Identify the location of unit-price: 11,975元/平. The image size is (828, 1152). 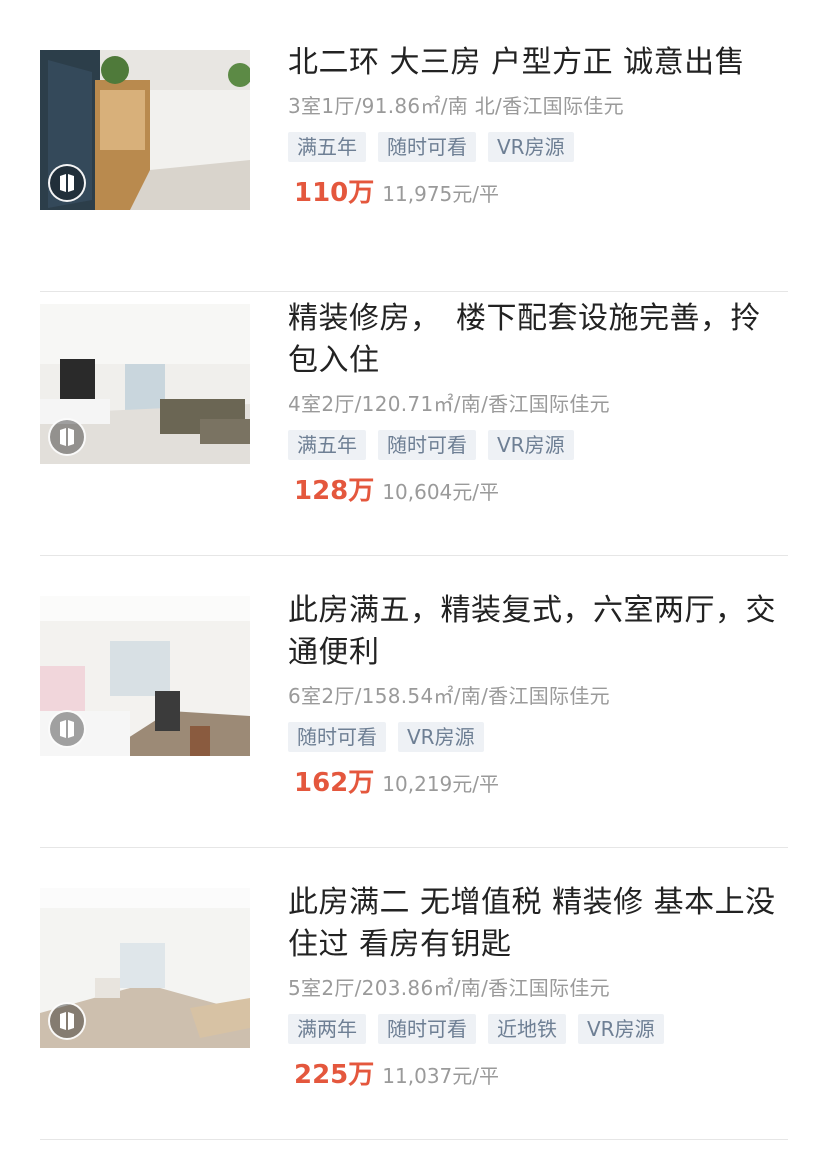
(440, 194).